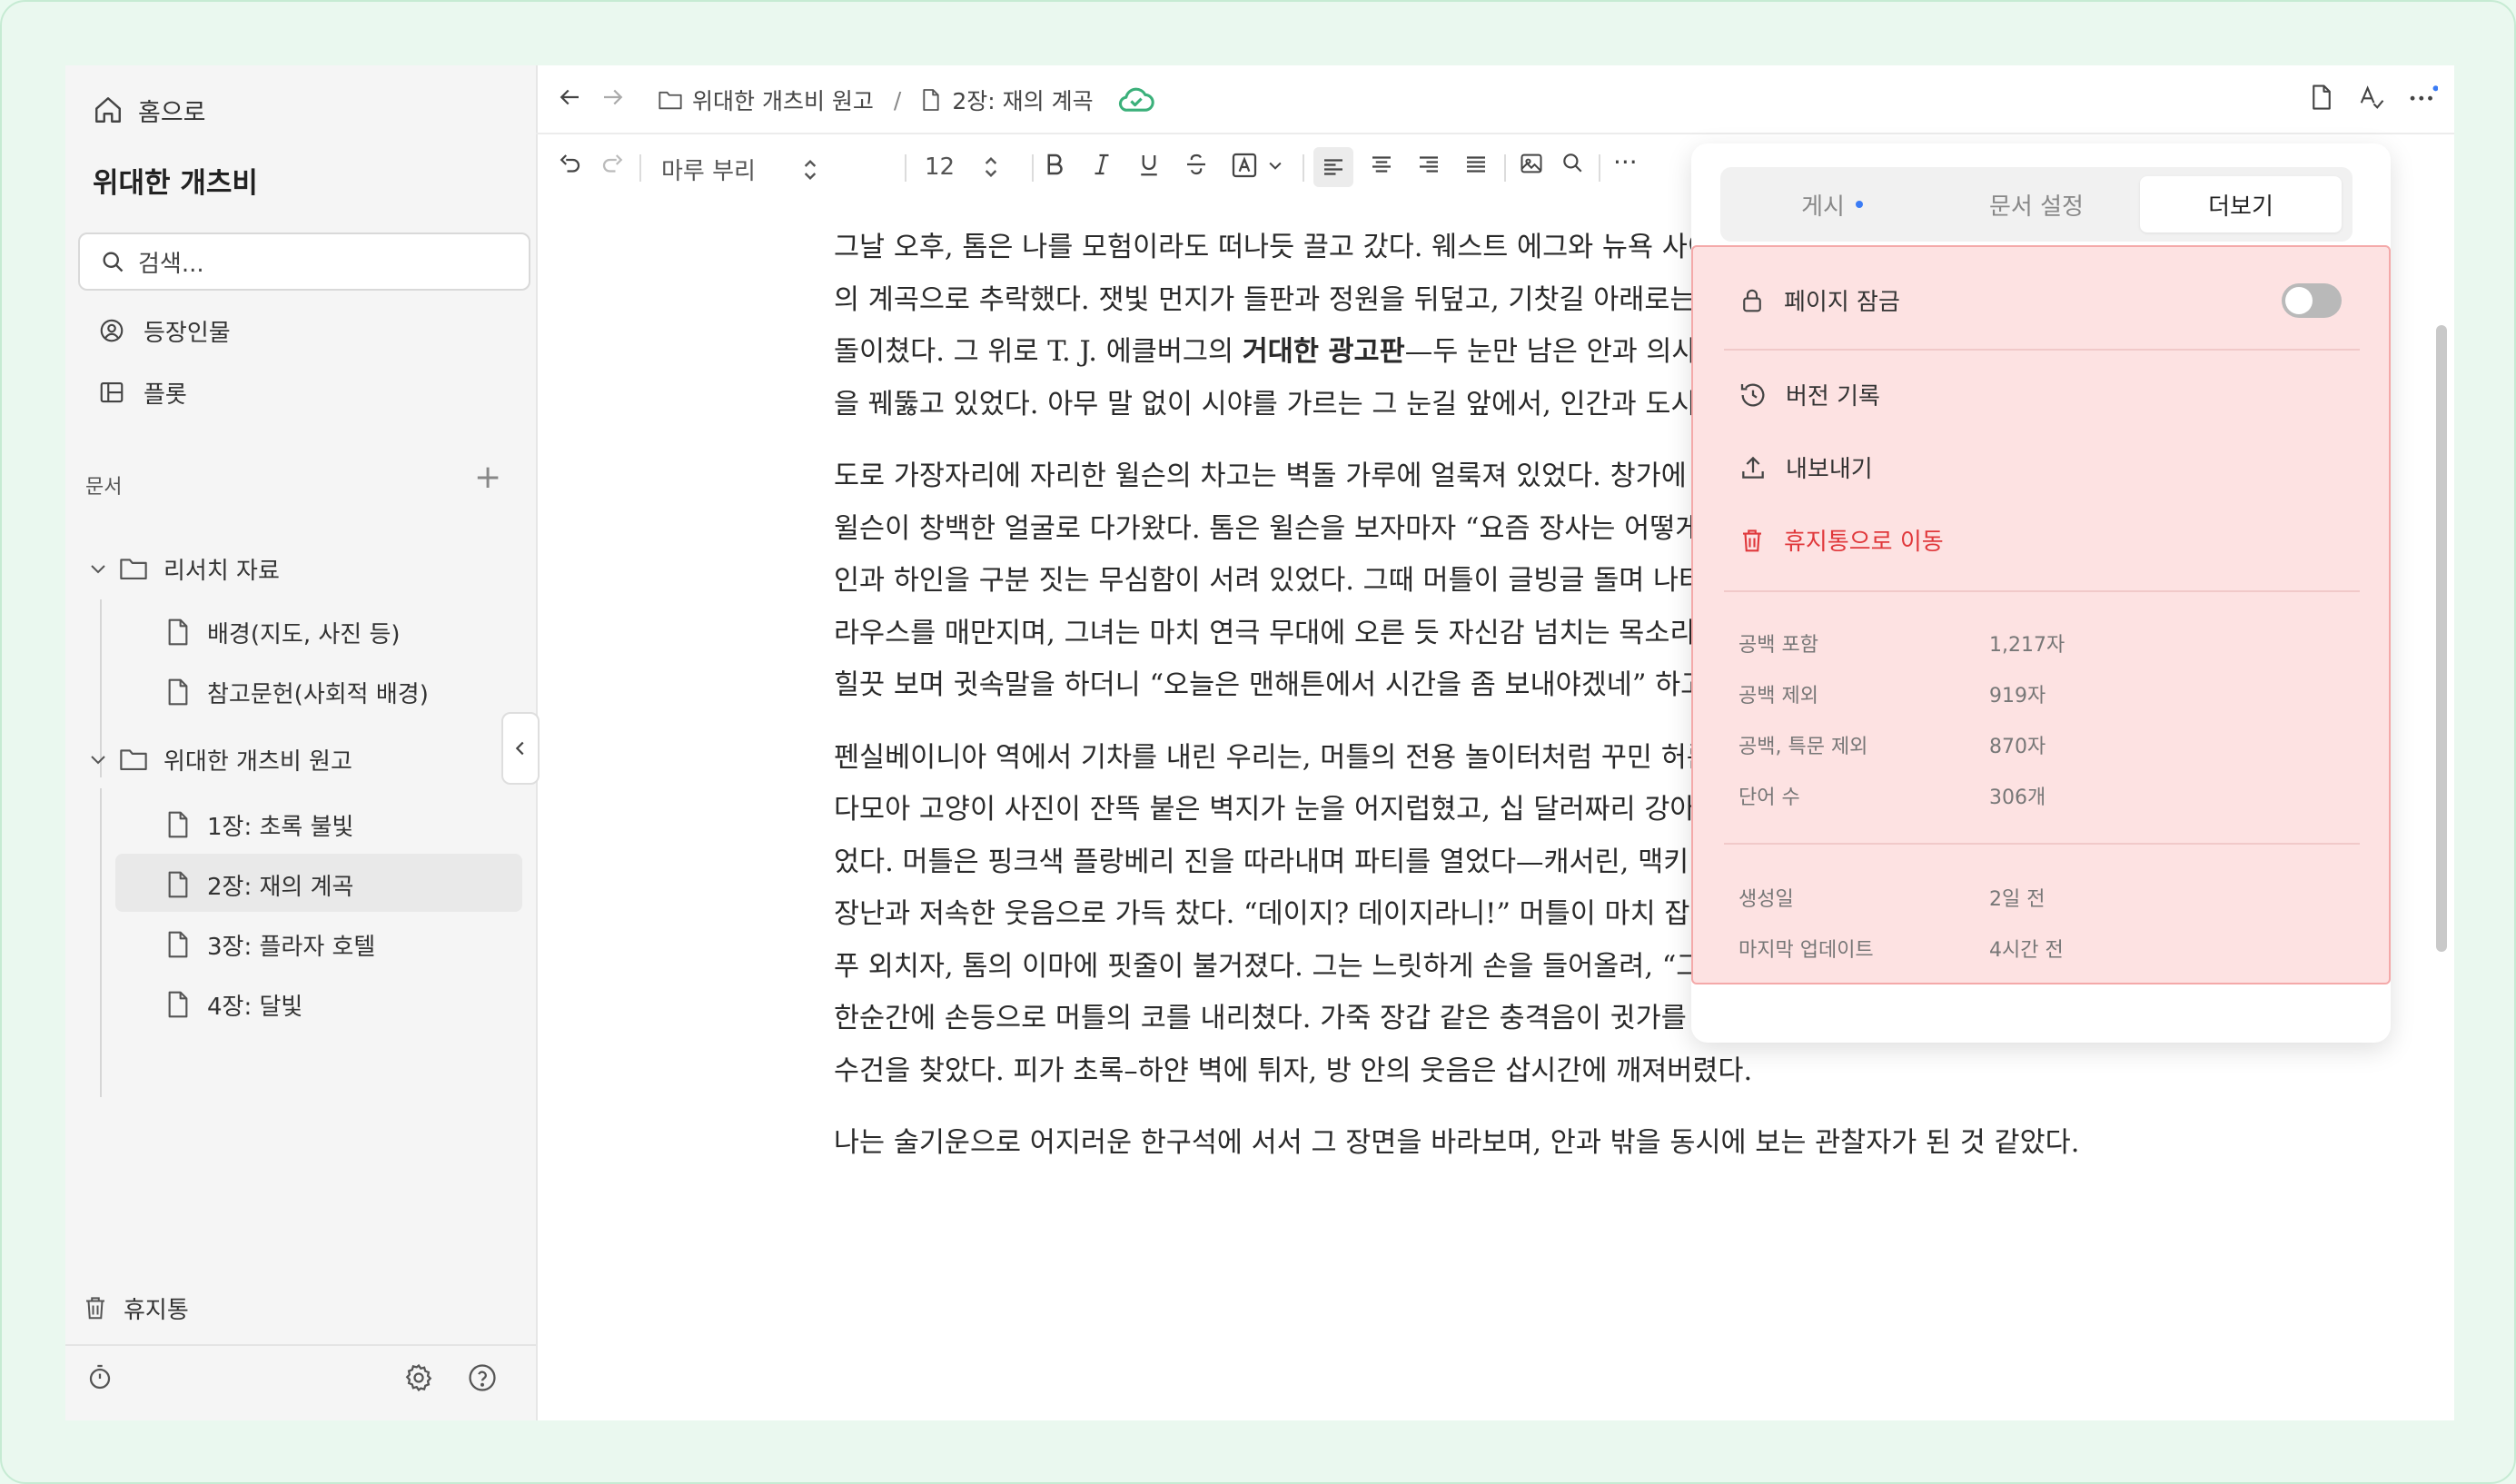 This screenshot has width=2516, height=1484. What do you see at coordinates (1778, 696) in the screenshot?
I see `stat-label: 공백 제외` at bounding box center [1778, 696].